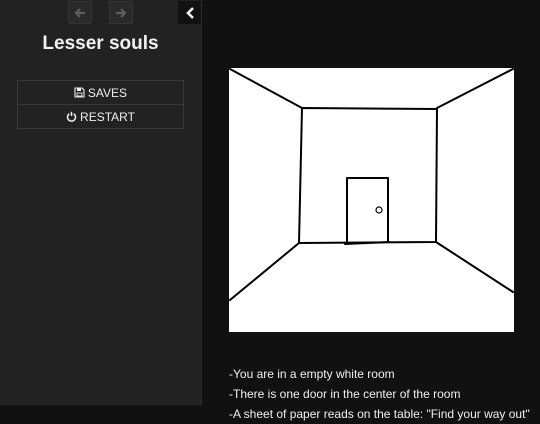 This screenshot has height=424, width=540. I want to click on power-icon, so click(71, 116).